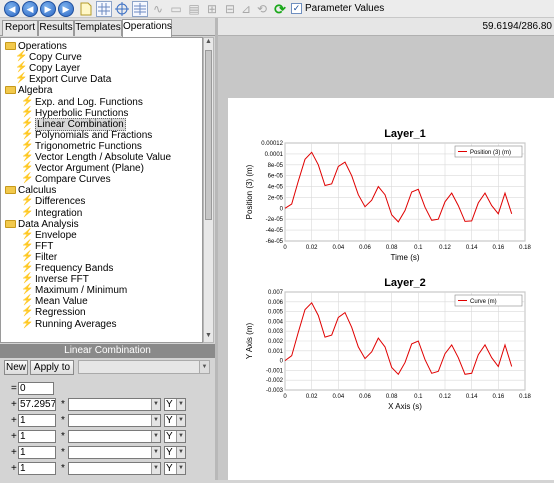 This screenshot has width=554, height=483. What do you see at coordinates (81, 146) in the screenshot?
I see `tree-item: ⚡ Trigonometric Functions` at bounding box center [81, 146].